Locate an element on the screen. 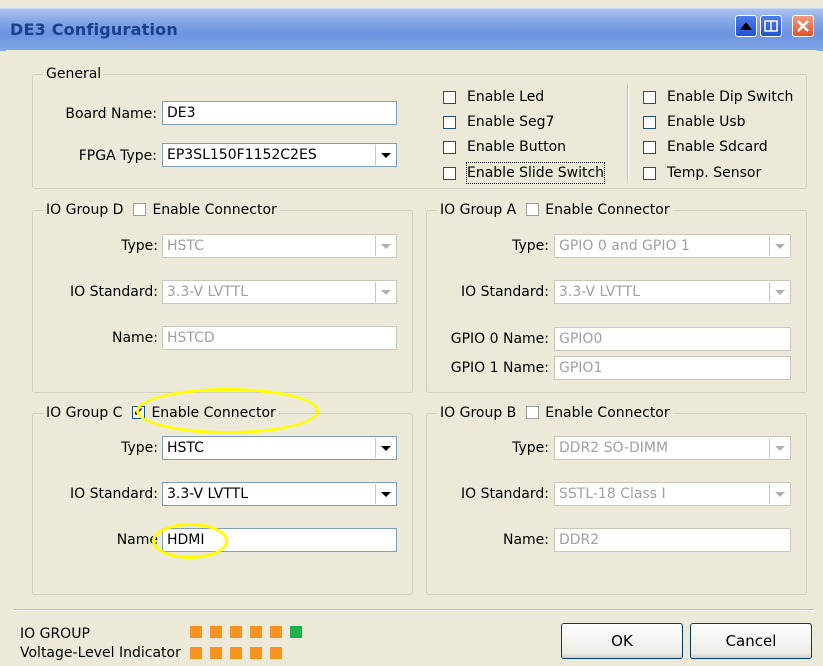 This screenshot has height=666, width=823. io-group-a-gpio1-label: GPIO 1 Name: is located at coordinates (499, 368).